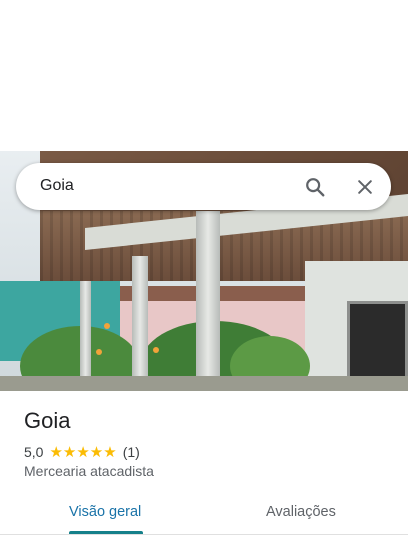  What do you see at coordinates (47, 420) in the screenshot?
I see `place-title: Goia` at bounding box center [47, 420].